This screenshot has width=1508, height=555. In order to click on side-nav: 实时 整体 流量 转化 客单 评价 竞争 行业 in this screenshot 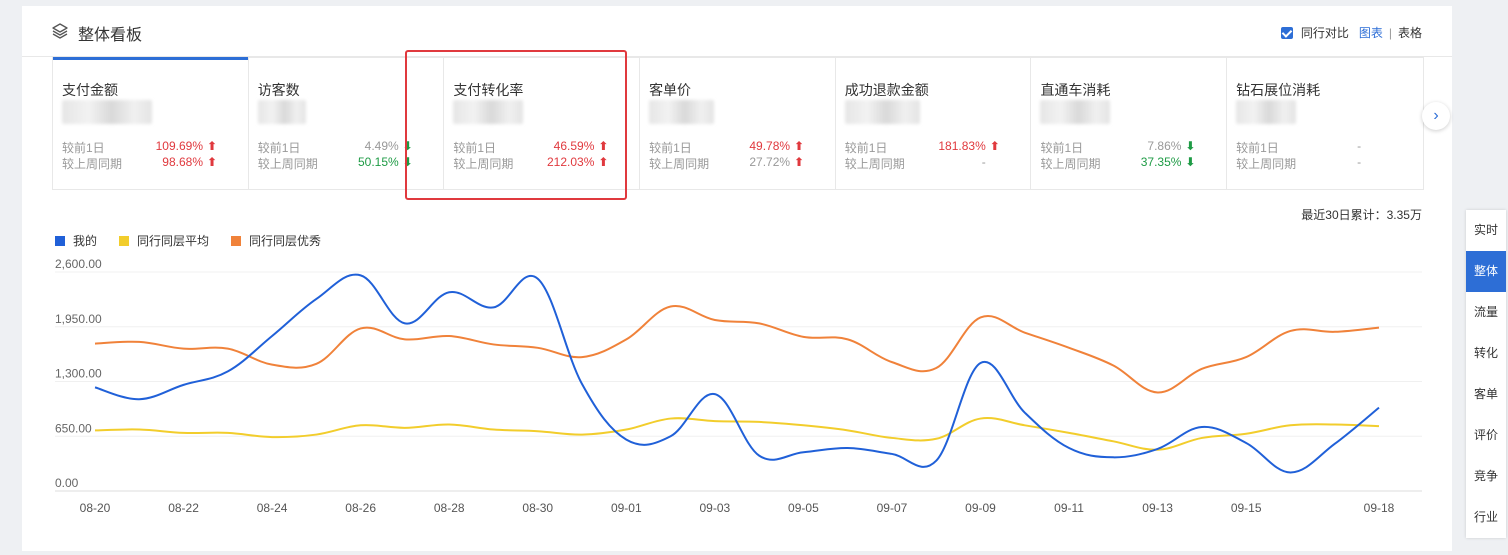, I will do `click(1486, 374)`.